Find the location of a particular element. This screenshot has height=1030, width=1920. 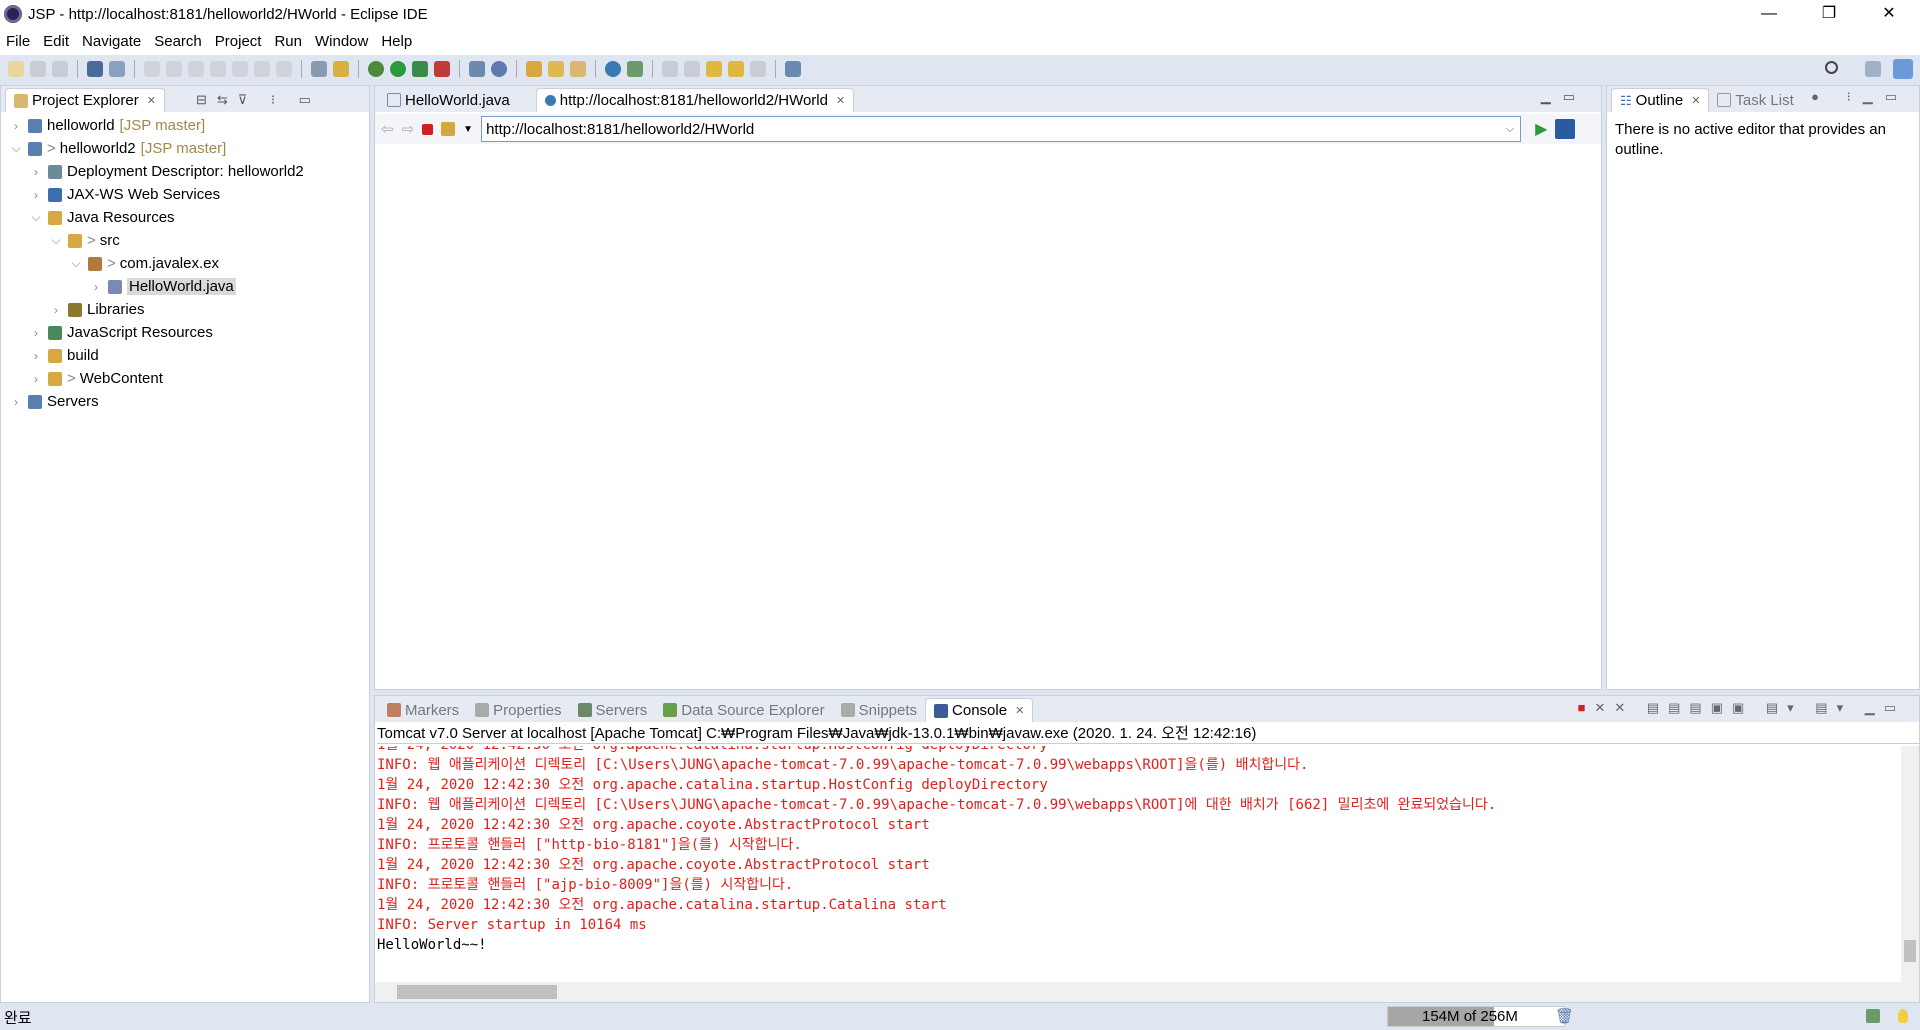

tab-task-list: Task List is located at coordinates (1755, 100).